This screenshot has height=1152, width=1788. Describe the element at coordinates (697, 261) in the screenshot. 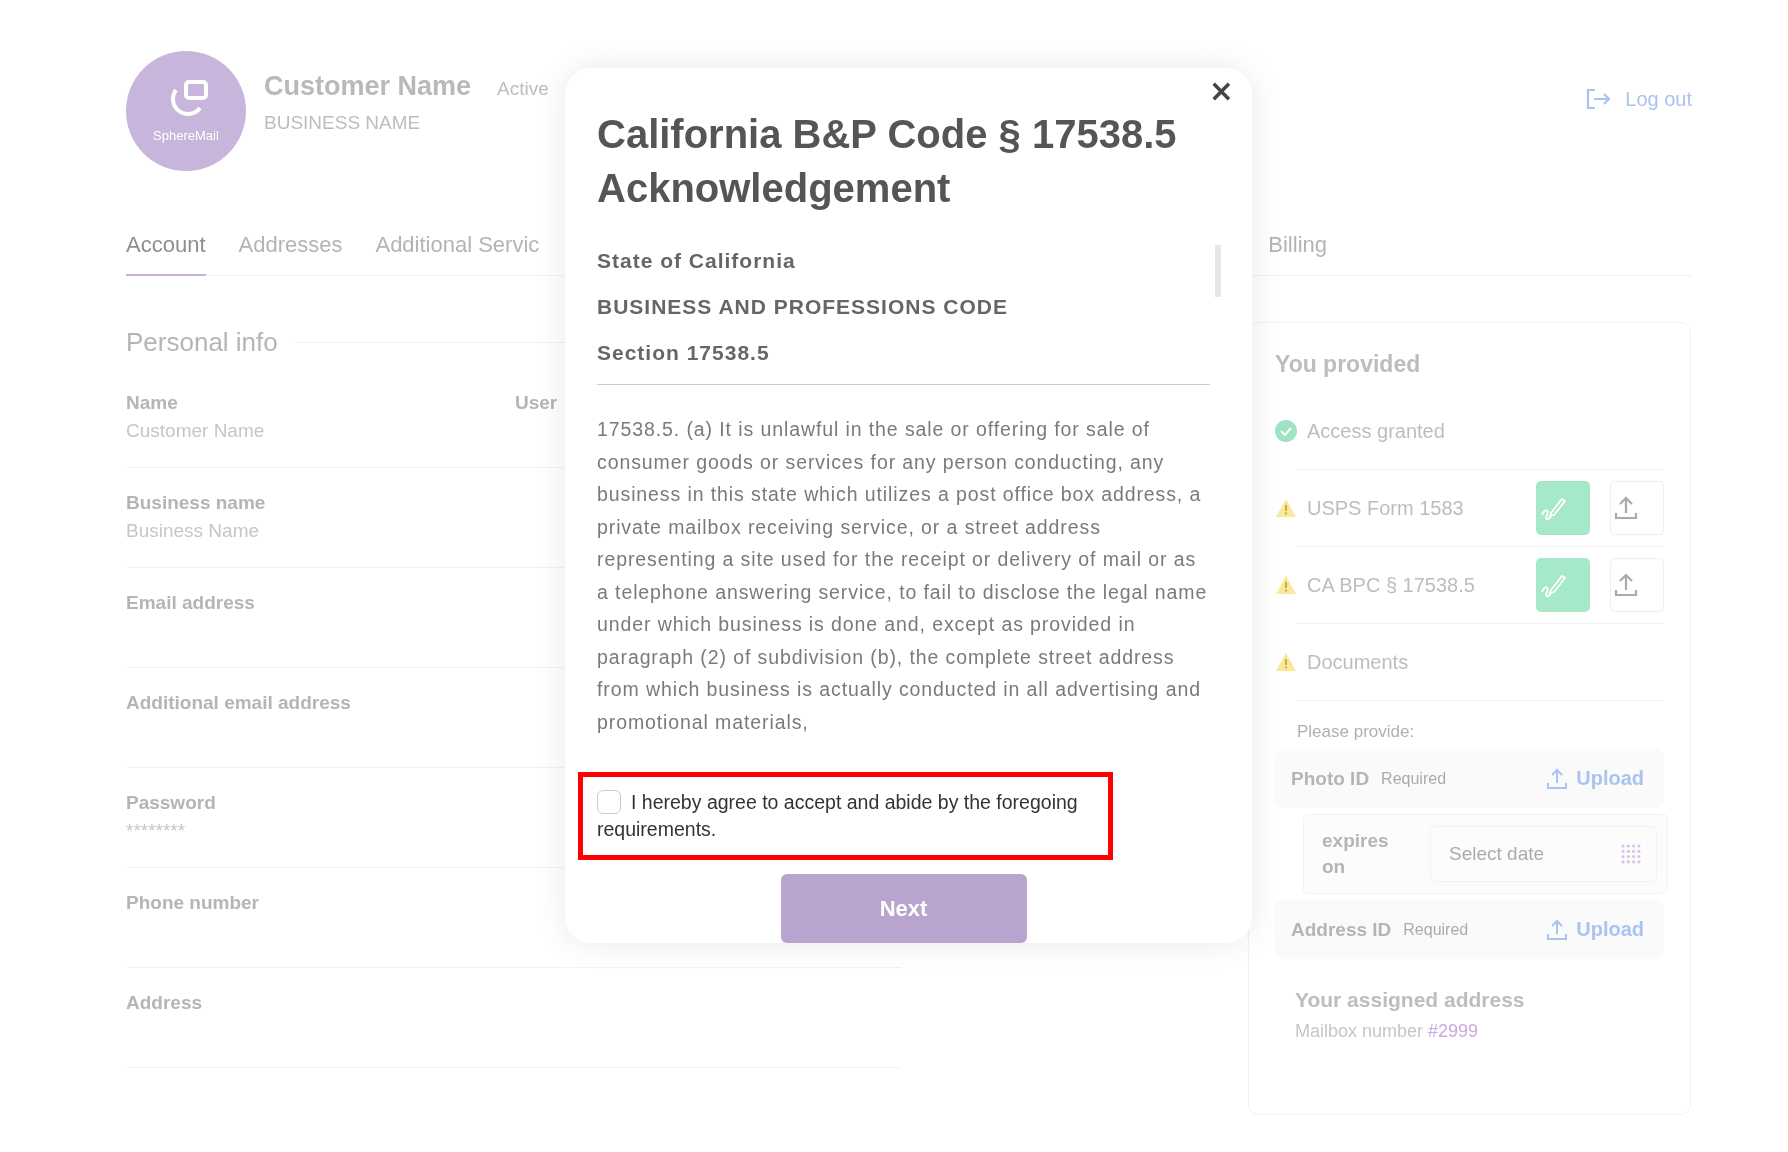

I see `law-heading: State of California` at that location.